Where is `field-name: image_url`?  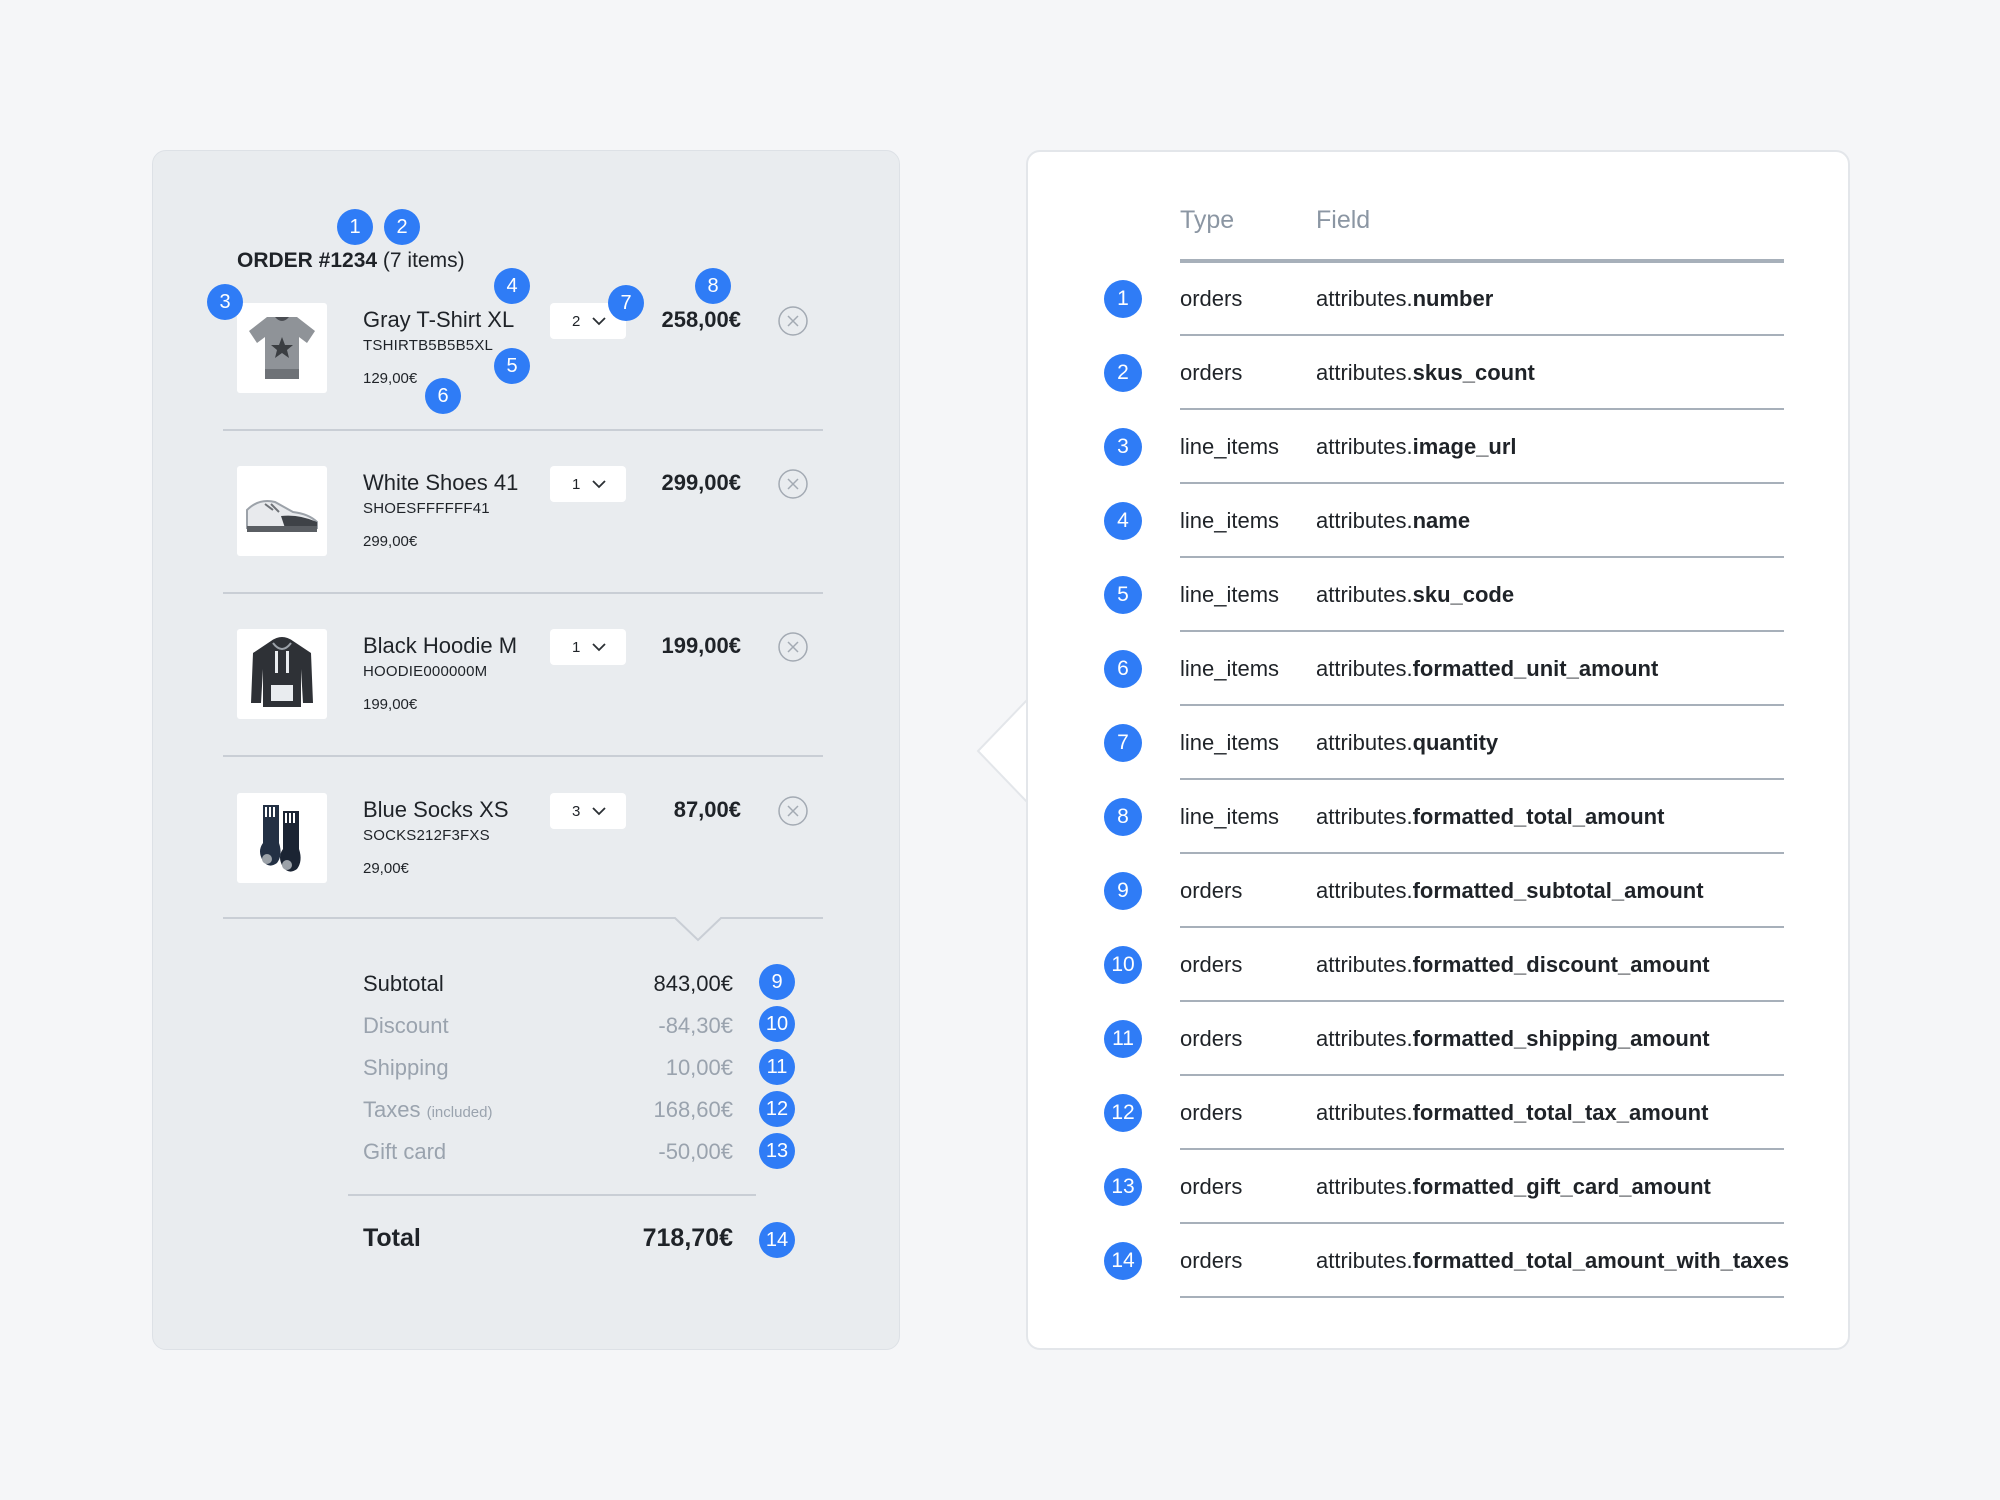 field-name: image_url is located at coordinates (1464, 446).